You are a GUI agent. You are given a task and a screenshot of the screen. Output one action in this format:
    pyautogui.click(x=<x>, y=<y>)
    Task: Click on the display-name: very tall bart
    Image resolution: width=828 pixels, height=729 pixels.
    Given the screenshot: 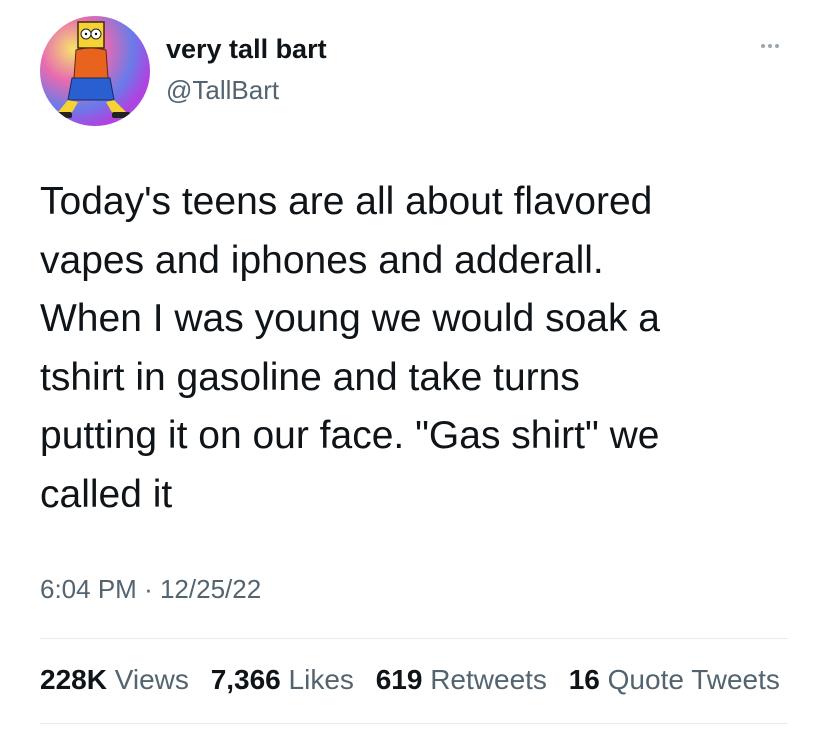 What is the action you would take?
    pyautogui.click(x=246, y=49)
    